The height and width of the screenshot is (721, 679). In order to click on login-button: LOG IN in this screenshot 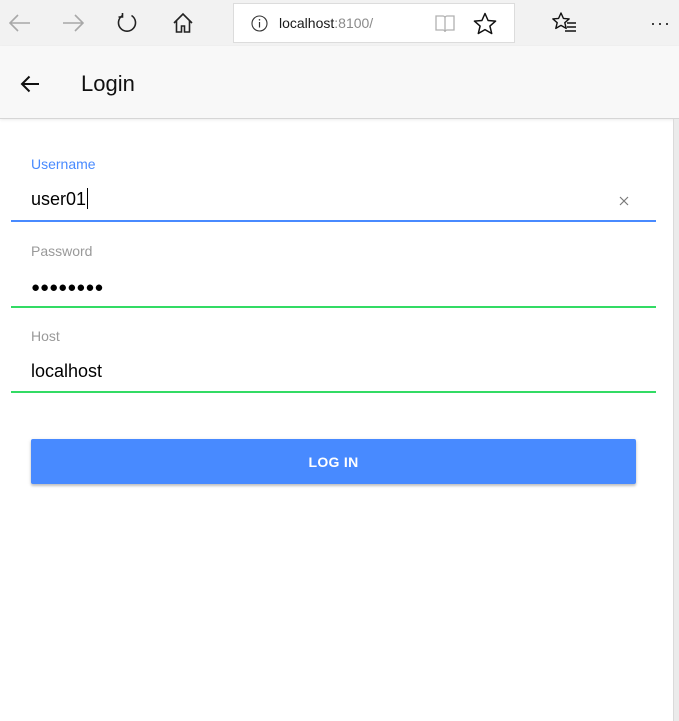, I will do `click(333, 461)`.